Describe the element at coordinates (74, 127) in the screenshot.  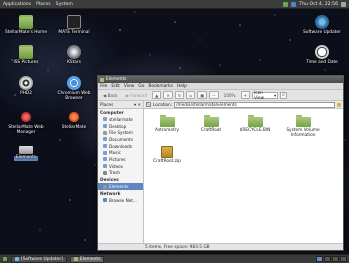
I see `desktop-icon-label: StellarMate` at that location.